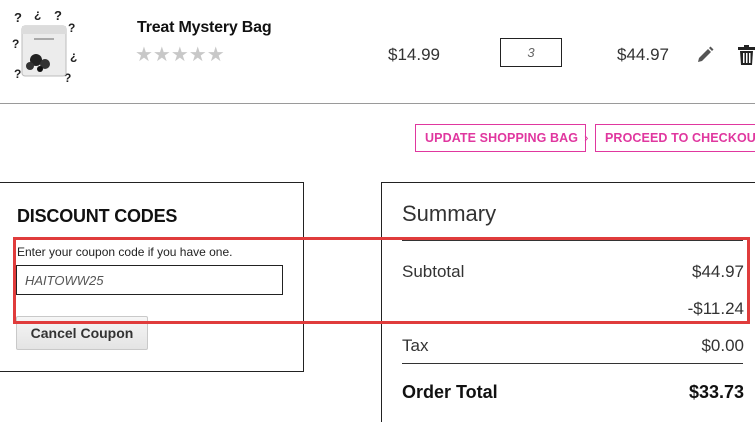  I want to click on update-shopping-bag-button: UPDATE SHOPPING BAG ›, so click(502, 138).